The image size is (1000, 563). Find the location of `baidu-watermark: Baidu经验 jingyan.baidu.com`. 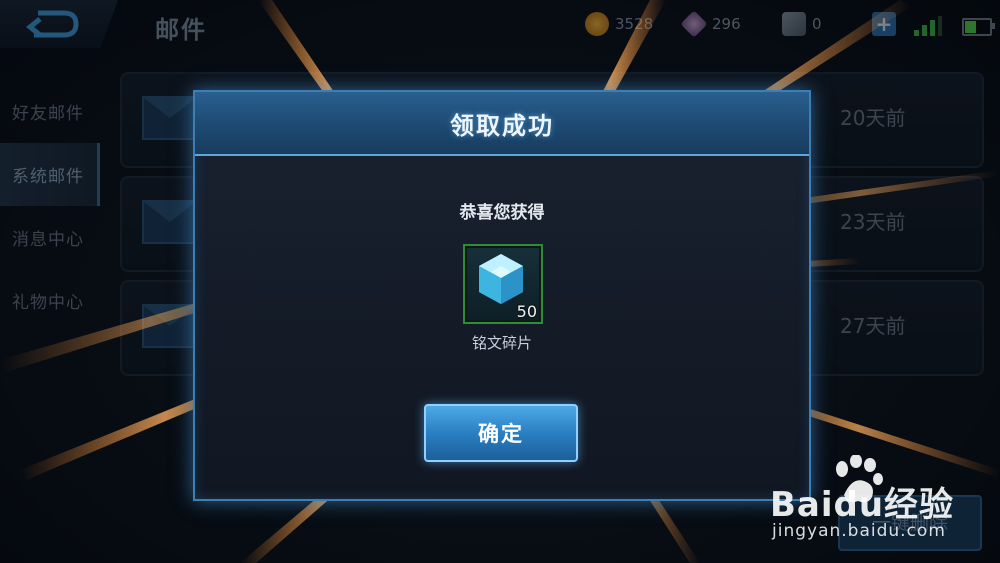

baidu-watermark: Baidu经验 jingyan.baidu.com is located at coordinates (880, 505).